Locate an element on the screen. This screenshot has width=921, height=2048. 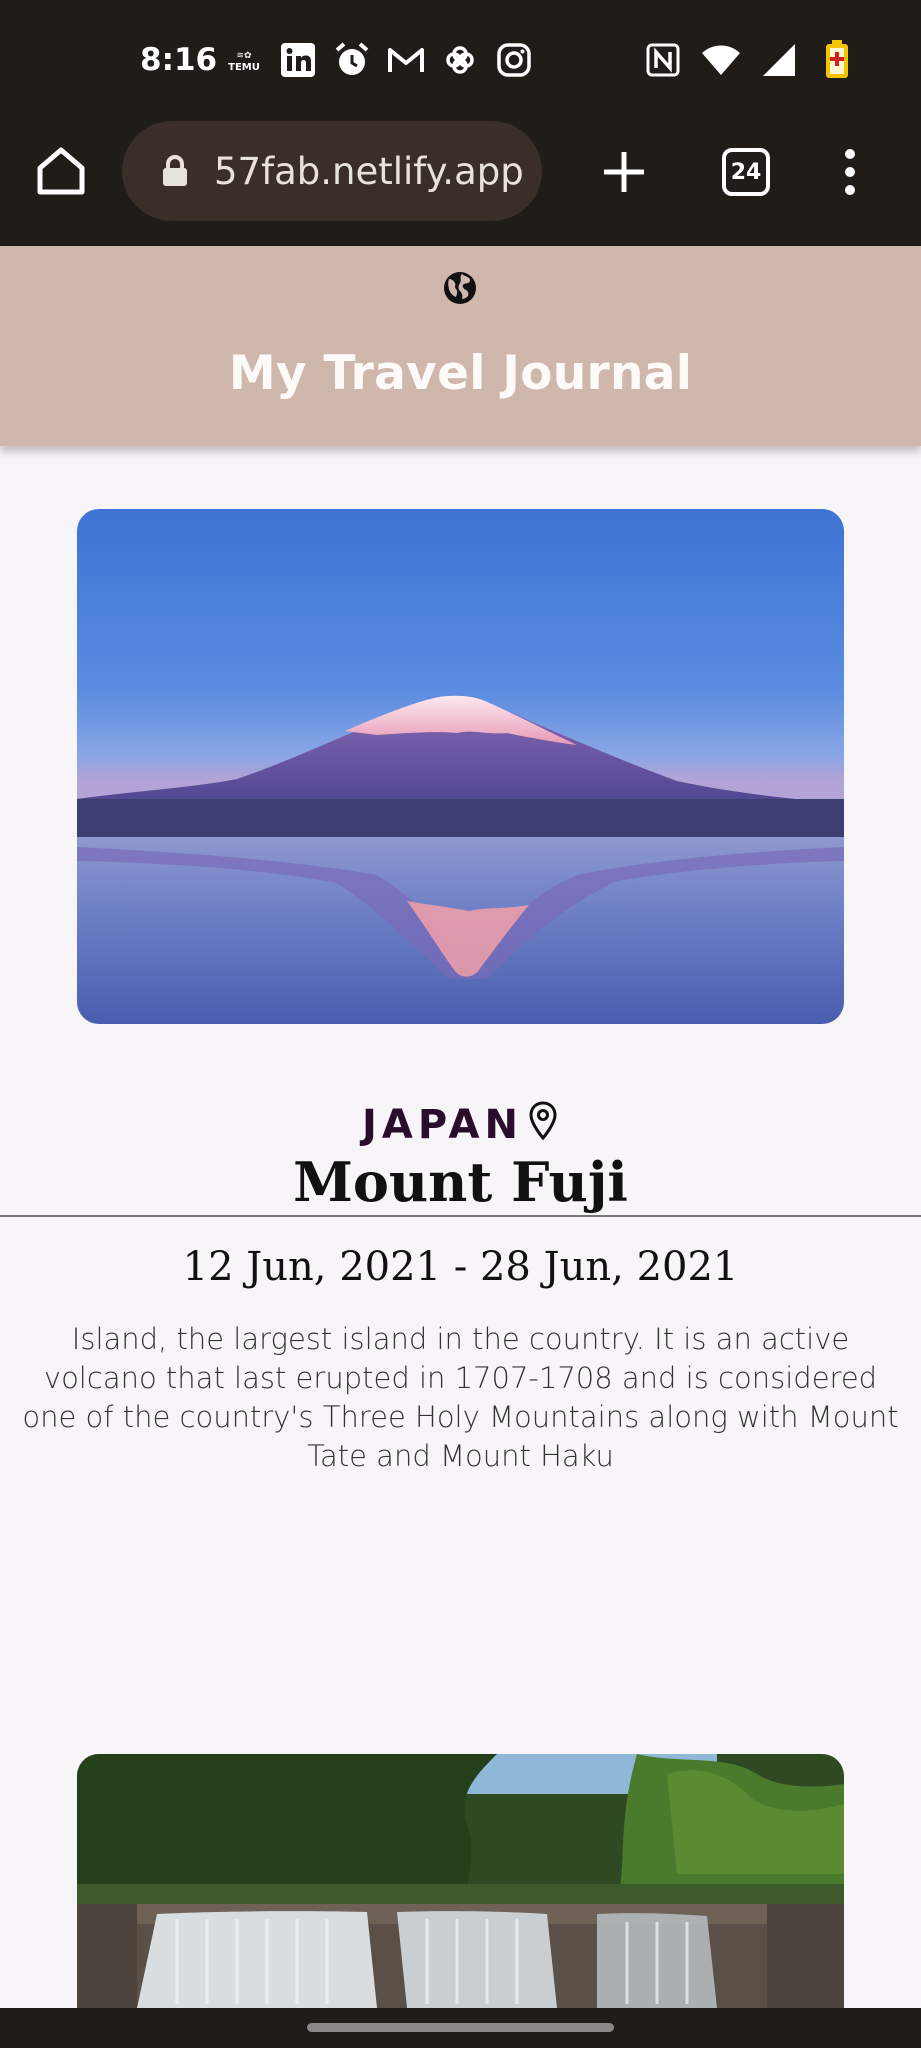
tab-switcher-button: 24 is located at coordinates (746, 172).